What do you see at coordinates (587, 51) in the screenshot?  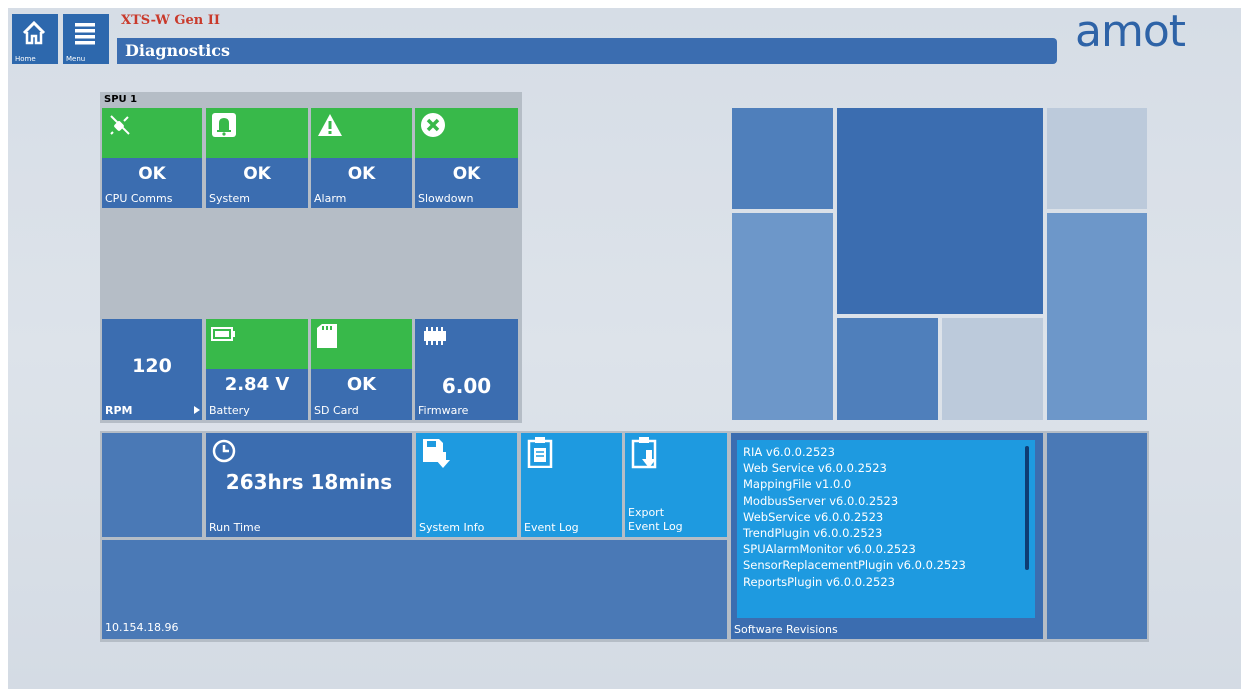 I see `title-bar: Diagnostics` at bounding box center [587, 51].